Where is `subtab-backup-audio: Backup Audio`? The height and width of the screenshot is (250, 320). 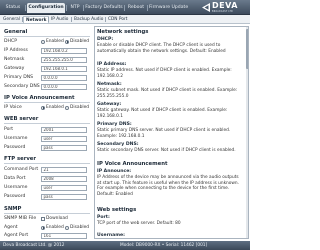 subtab-backup-audio: Backup Audio is located at coordinates (88, 19).